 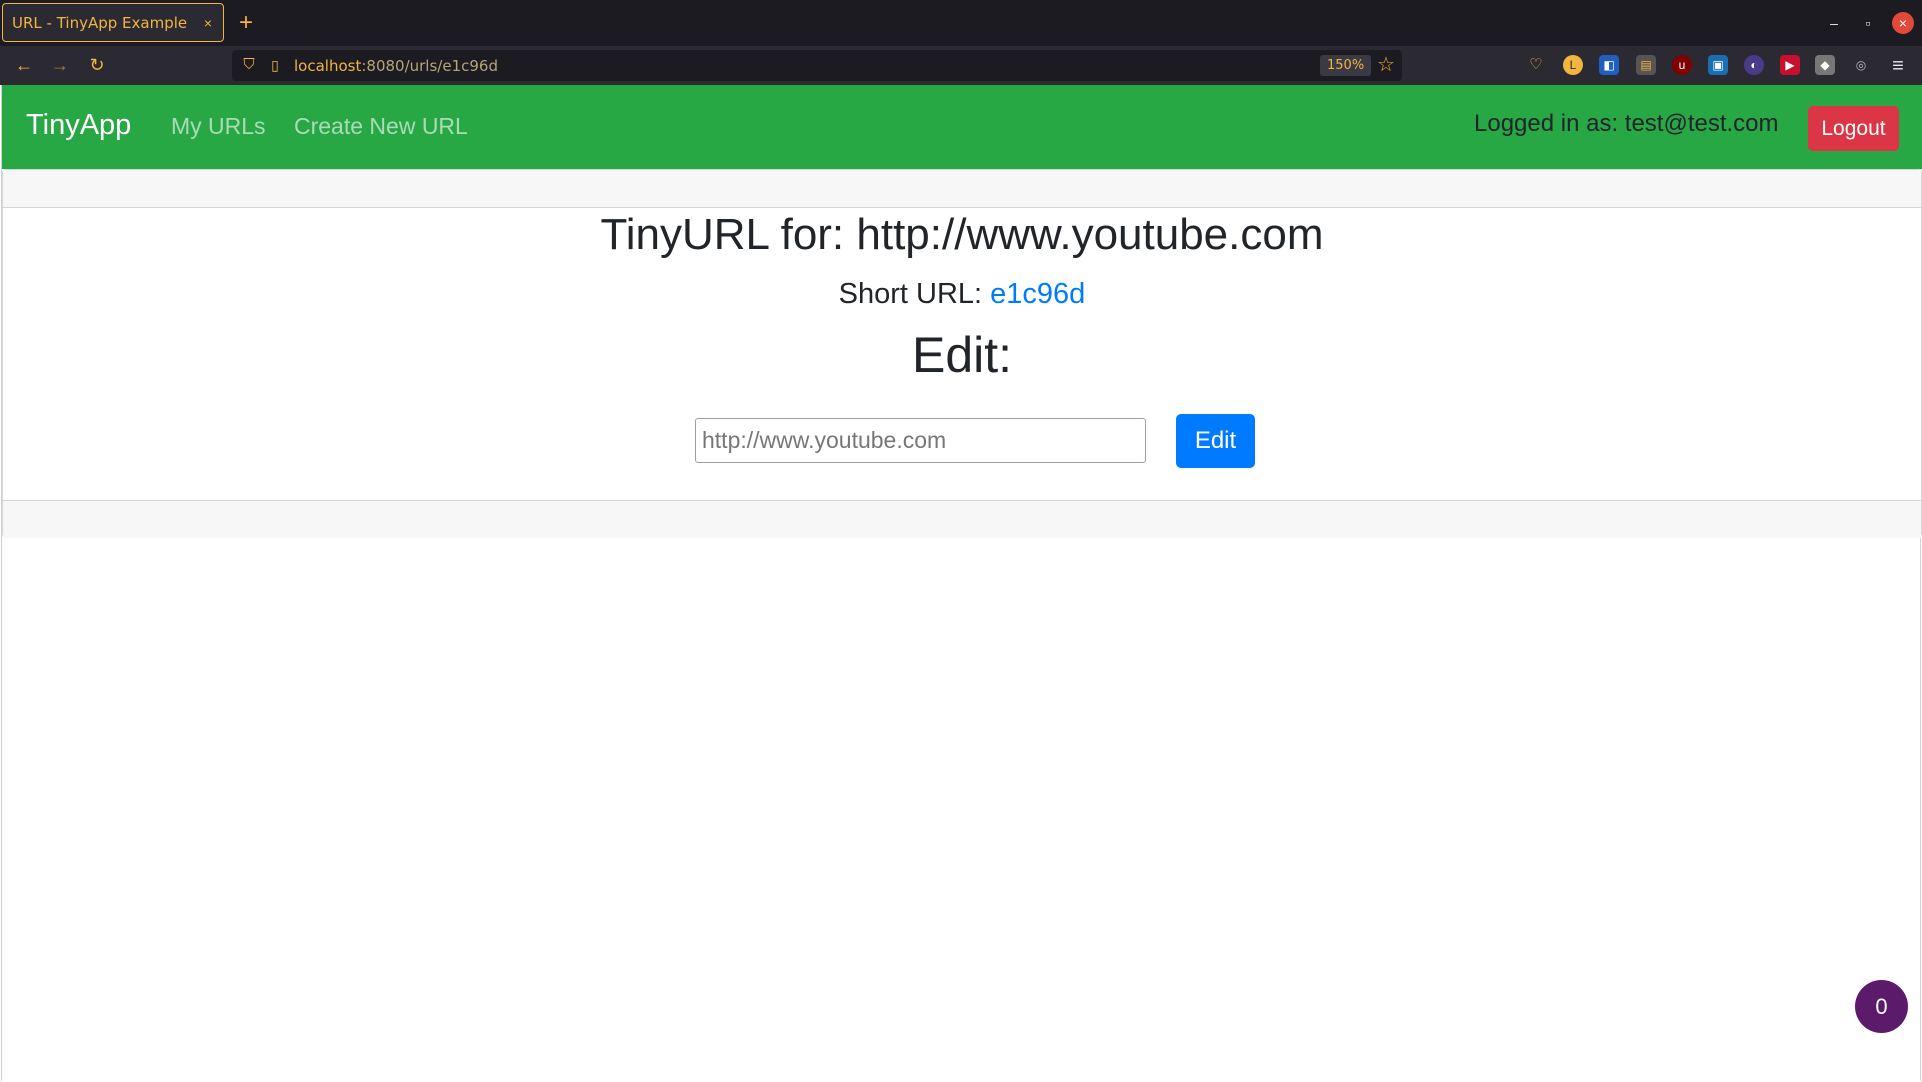 I want to click on address-bar: ⛉ ▯ localhost:8080/urls/e1c96d 150% ☆, so click(x=817, y=65).